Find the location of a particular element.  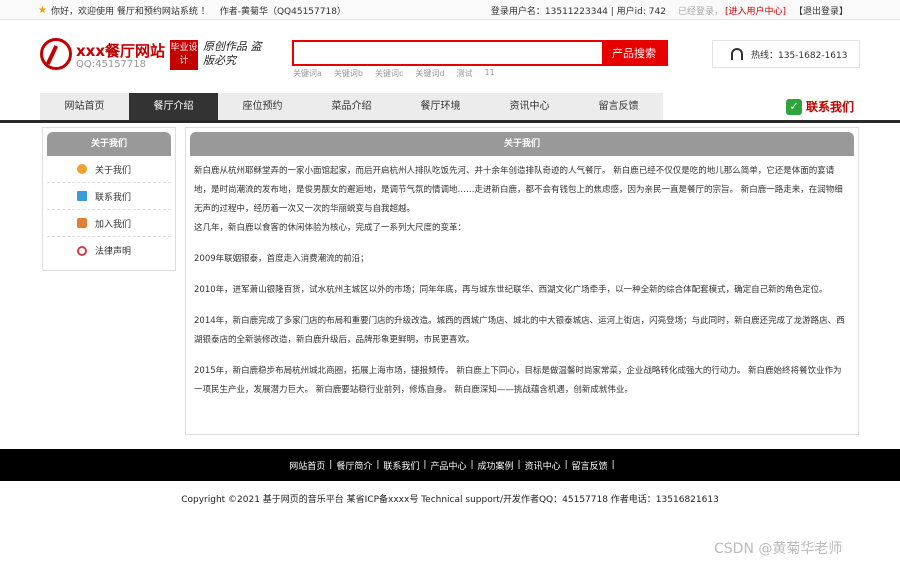

top-bar-left: ★ 你好，欢迎使用 餐厅和预约网站系统 ！ 作者-黄菊华（QQ45157718） is located at coordinates (192, 10).